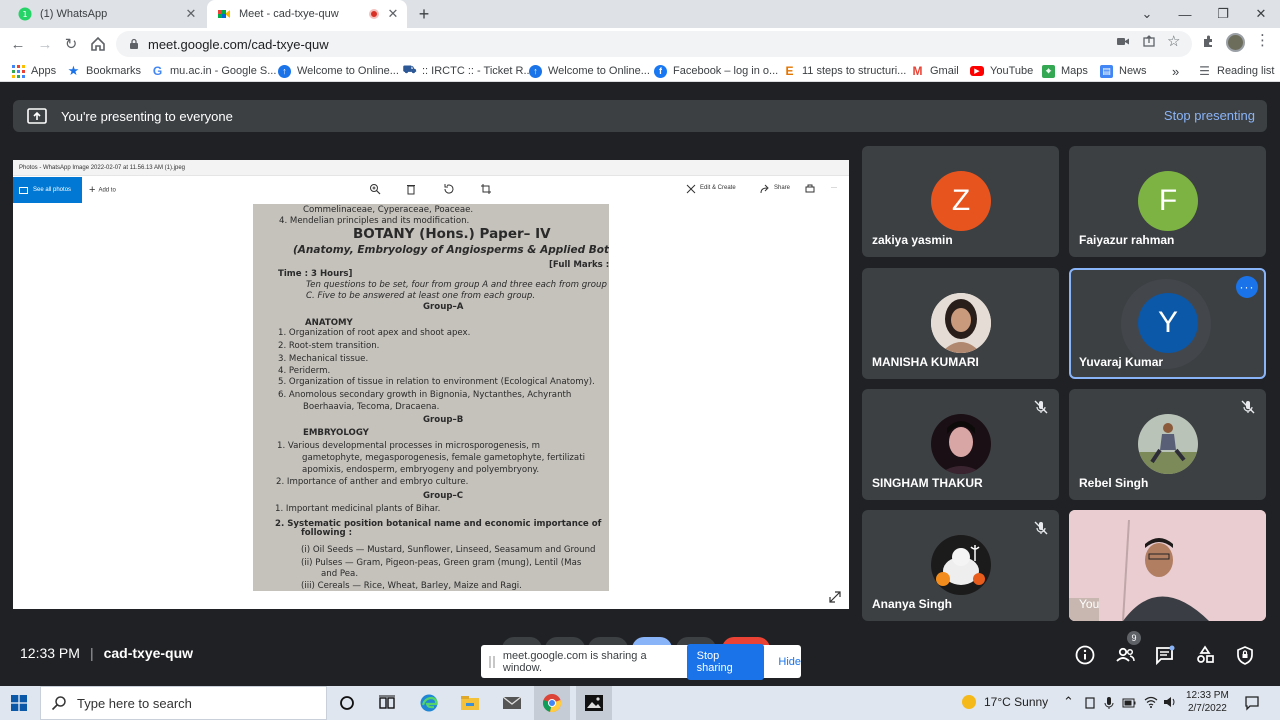 The image size is (1280, 720). I want to click on search-icon, so click(58, 703).